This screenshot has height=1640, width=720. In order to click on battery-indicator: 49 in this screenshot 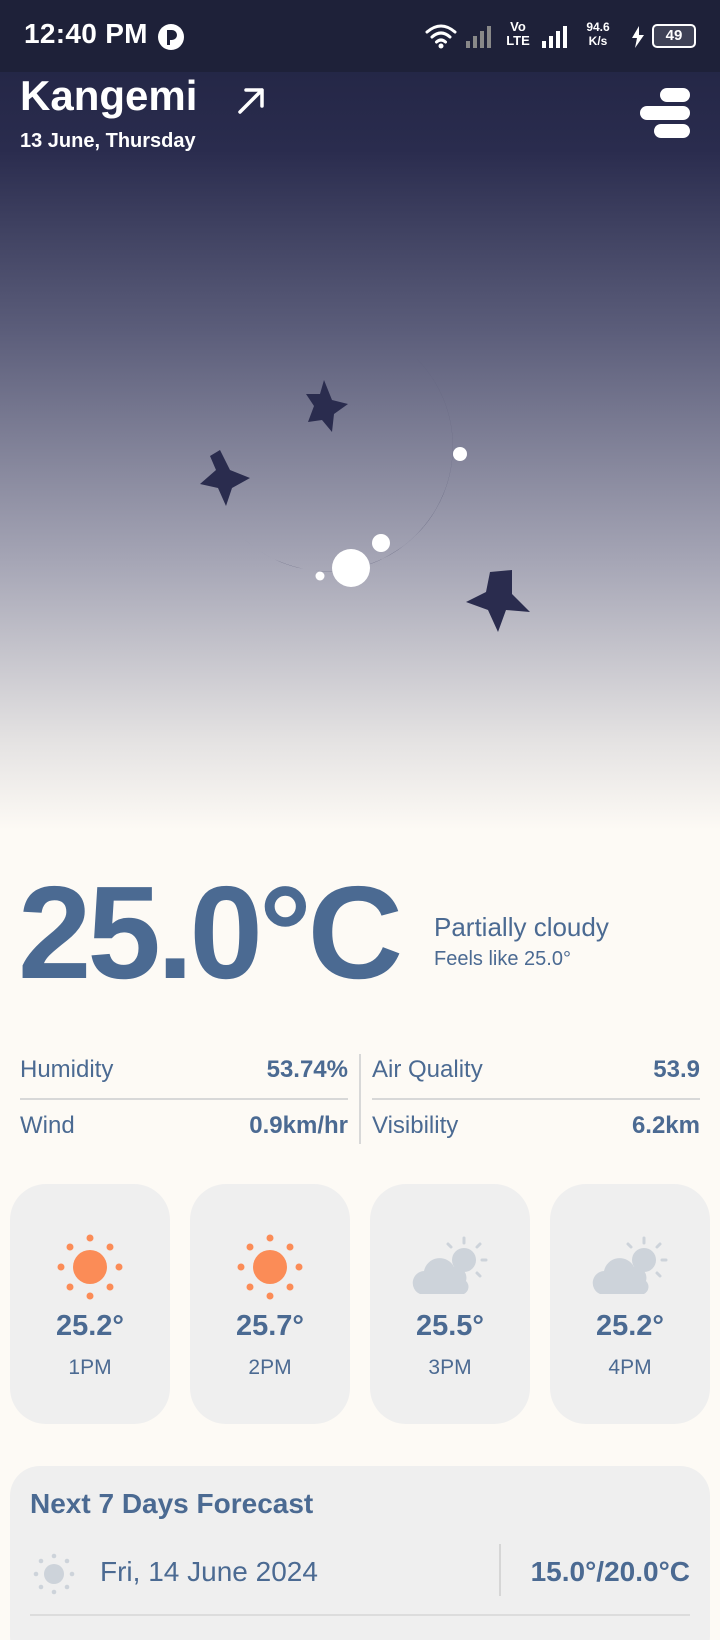, I will do `click(674, 36)`.